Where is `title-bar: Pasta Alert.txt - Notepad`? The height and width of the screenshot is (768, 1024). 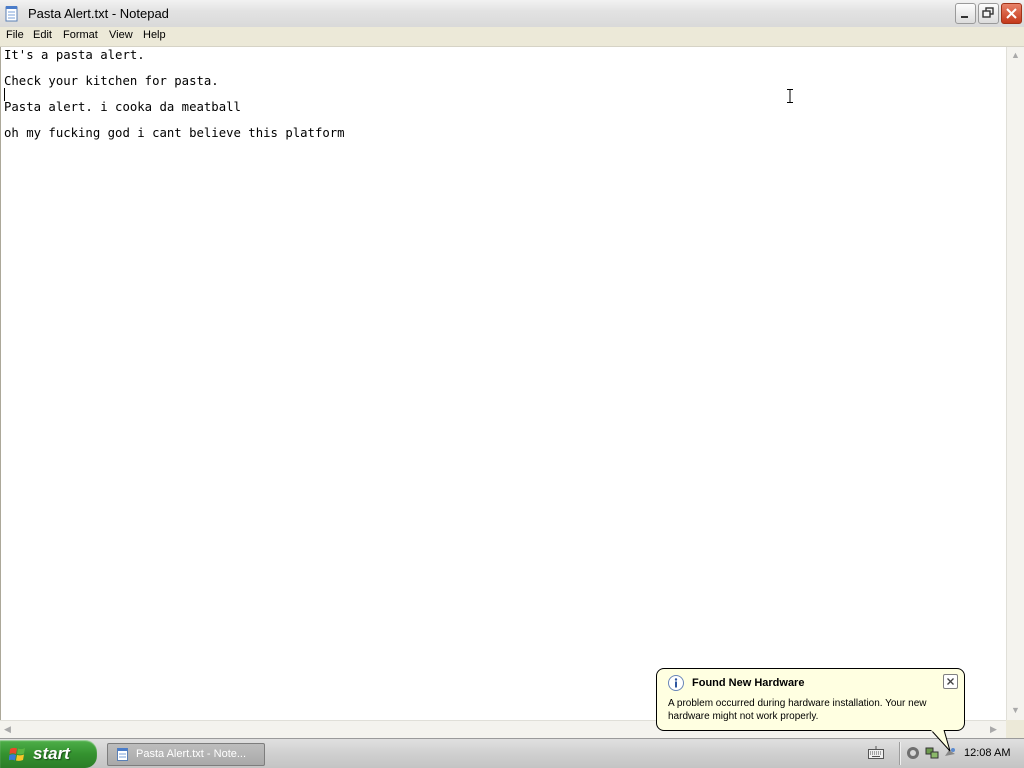
title-bar: Pasta Alert.txt - Notepad is located at coordinates (512, 14).